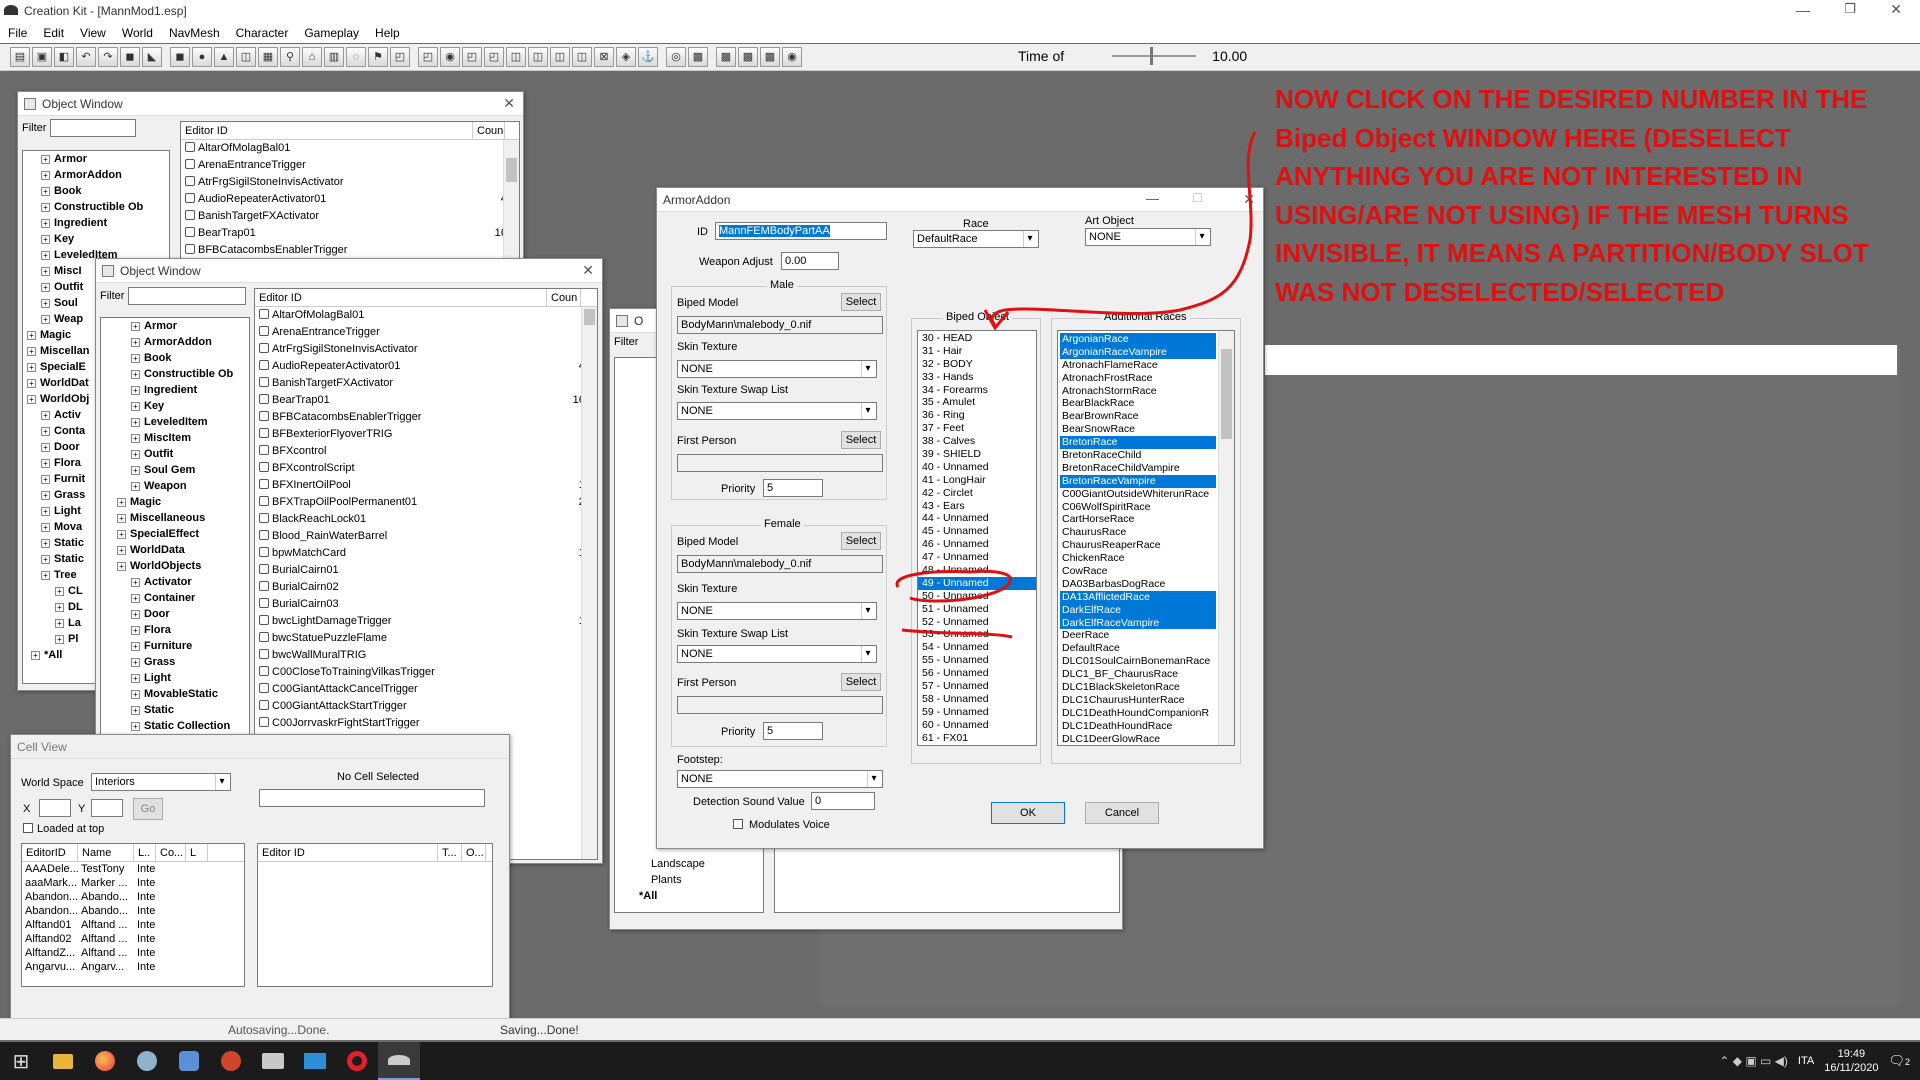 This screenshot has height=1080, width=1920. I want to click on menu-item-2: View, so click(93, 33).